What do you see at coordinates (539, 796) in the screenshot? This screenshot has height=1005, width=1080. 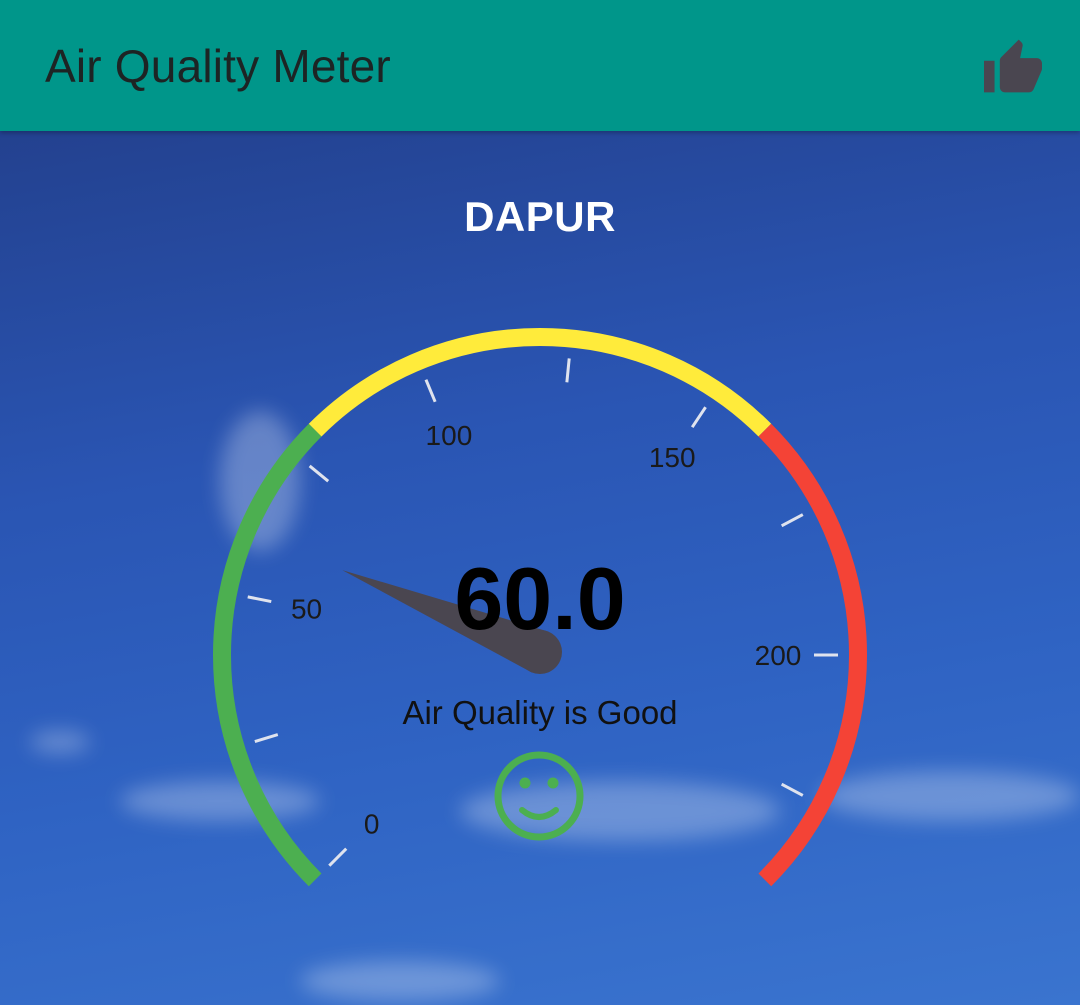 I see `smiley-face-icon` at bounding box center [539, 796].